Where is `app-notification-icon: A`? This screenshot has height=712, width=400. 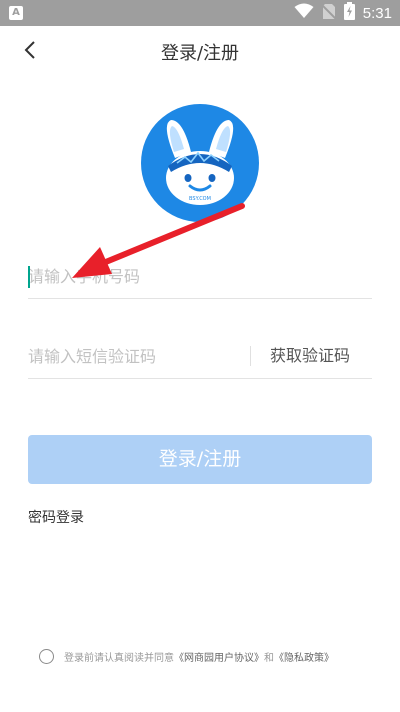
app-notification-icon: A is located at coordinates (16, 13).